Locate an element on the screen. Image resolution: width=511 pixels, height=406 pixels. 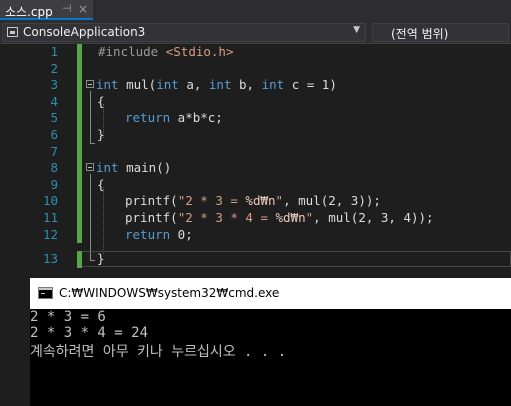
line-number: 8 is located at coordinates (54, 168).